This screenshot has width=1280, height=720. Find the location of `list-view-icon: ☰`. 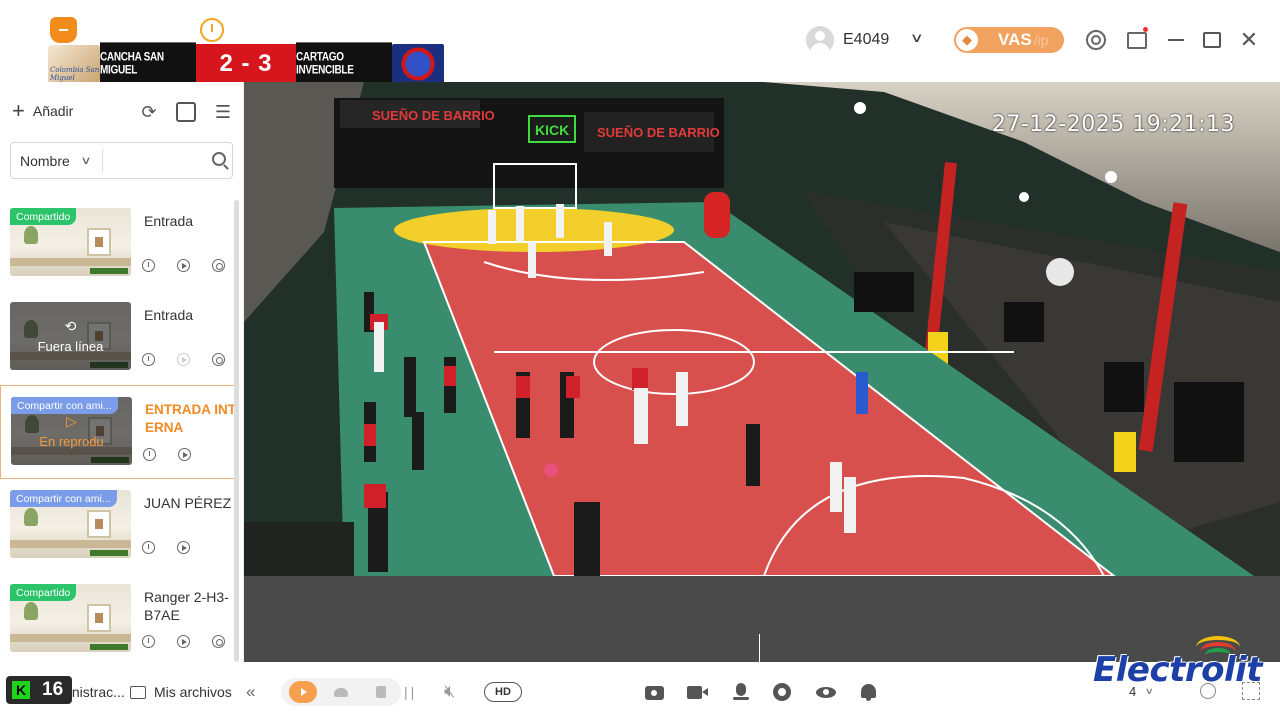

list-view-icon: ☰ is located at coordinates (223, 112).